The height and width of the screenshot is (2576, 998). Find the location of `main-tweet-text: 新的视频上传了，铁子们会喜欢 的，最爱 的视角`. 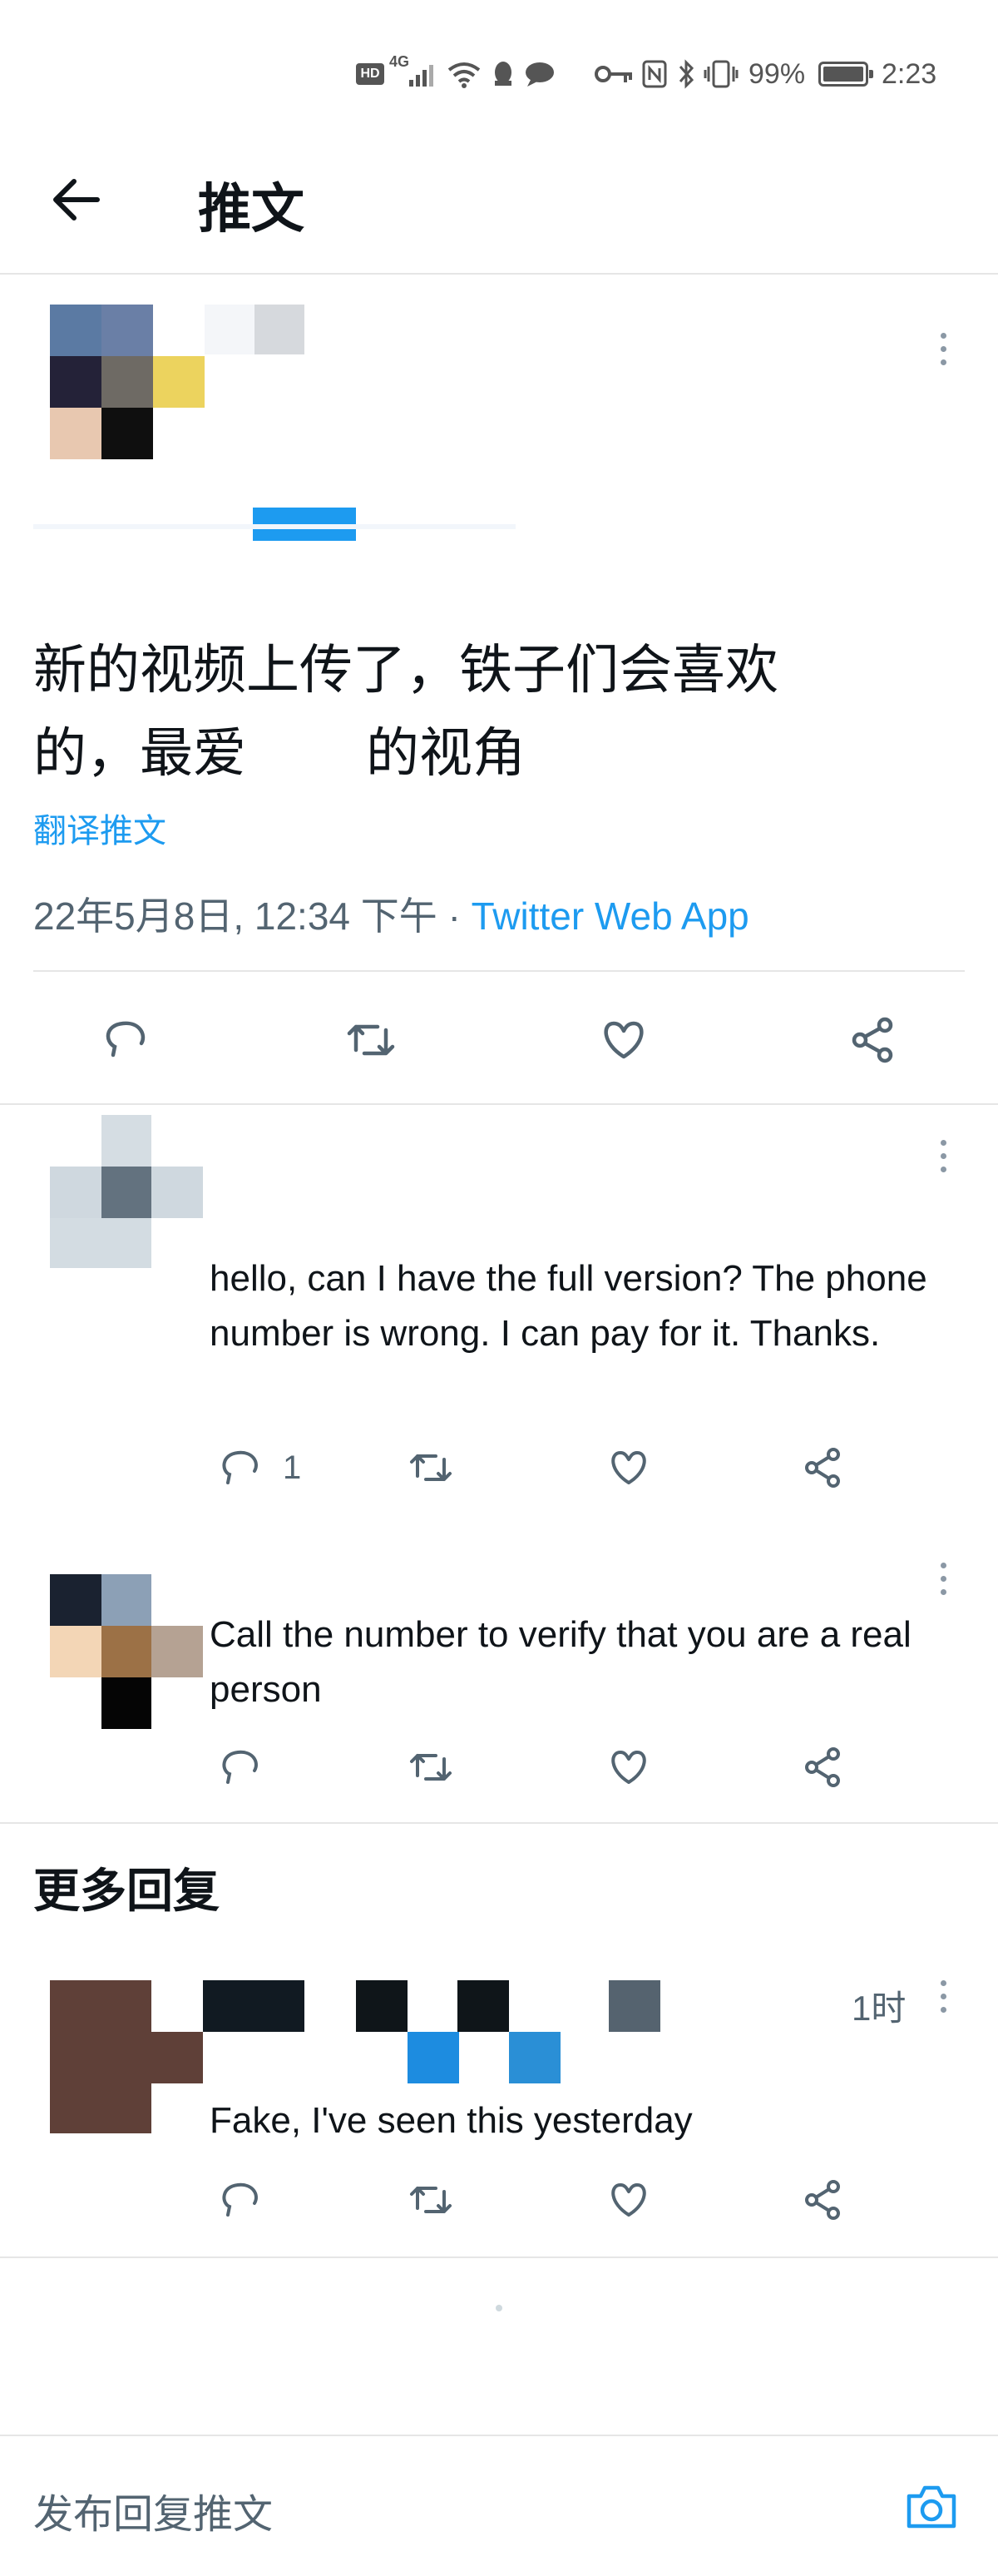

main-tweet-text: 新的视频上传了，铁子们会喜欢 的，最爱 的视角 is located at coordinates (491, 711).